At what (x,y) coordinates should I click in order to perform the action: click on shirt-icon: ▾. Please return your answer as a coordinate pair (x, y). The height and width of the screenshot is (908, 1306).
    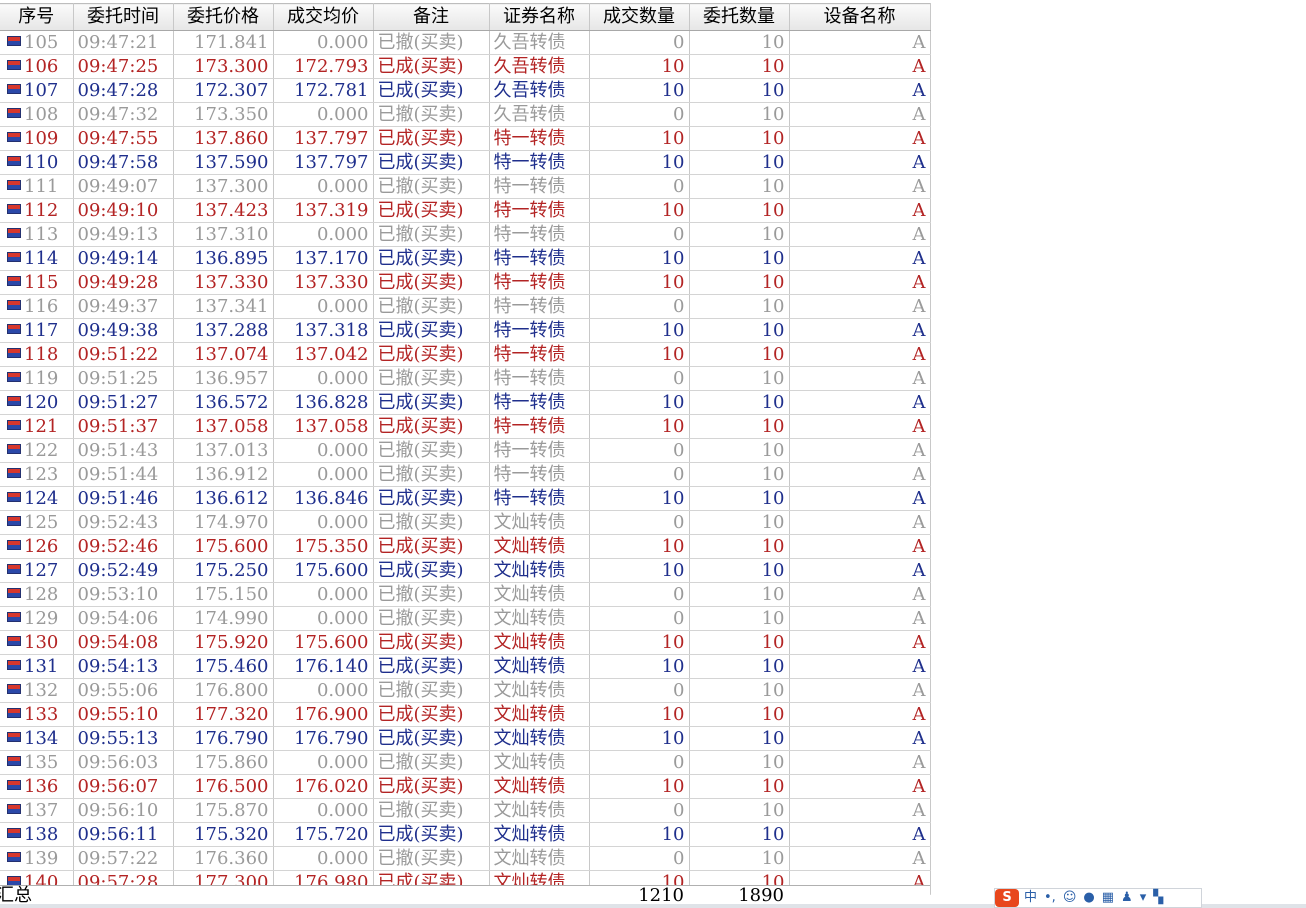
    Looking at the image, I should click on (1143, 898).